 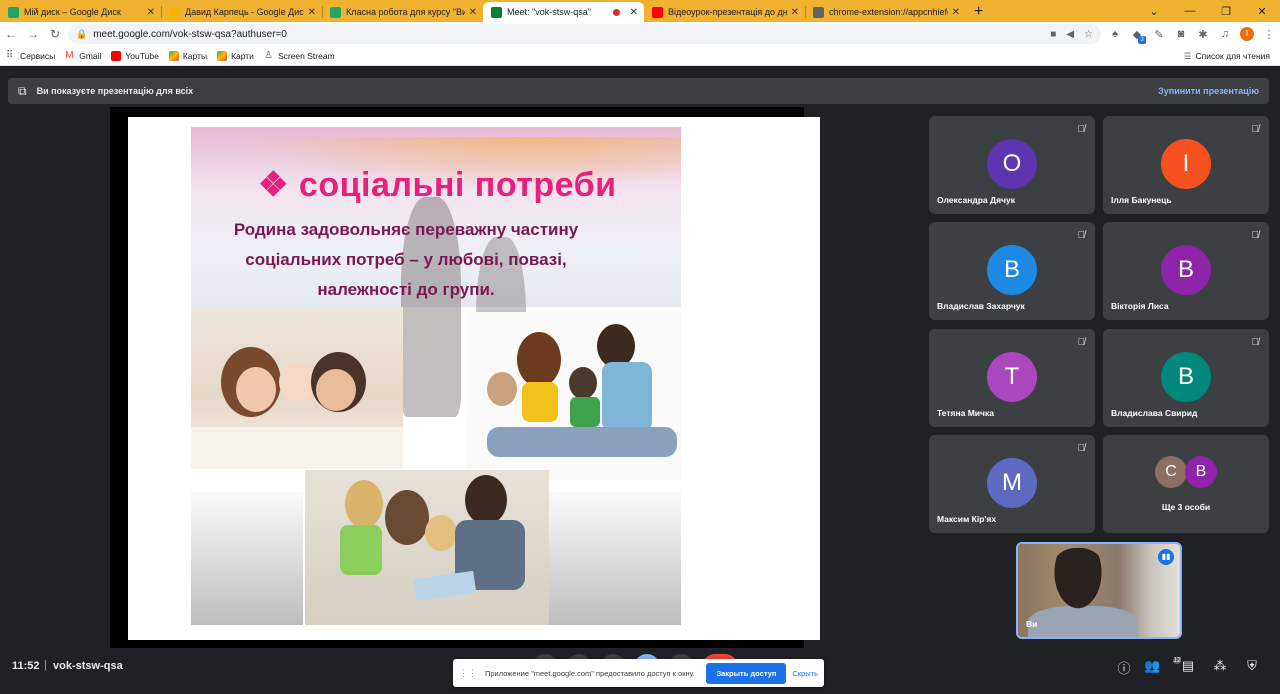 What do you see at coordinates (1166, 557) in the screenshot?
I see `speaking-indicator-icon: ▮▮` at bounding box center [1166, 557].